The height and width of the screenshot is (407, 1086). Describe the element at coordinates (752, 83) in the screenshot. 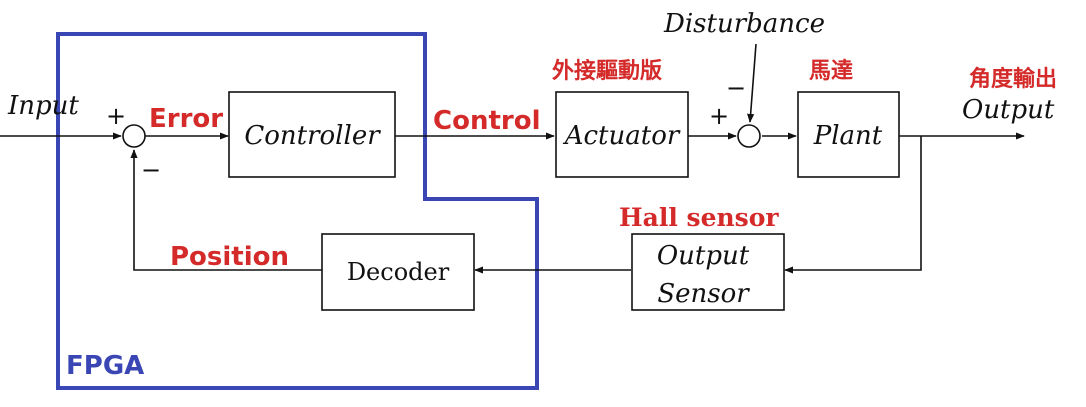

I see `disturbance-wire` at that location.